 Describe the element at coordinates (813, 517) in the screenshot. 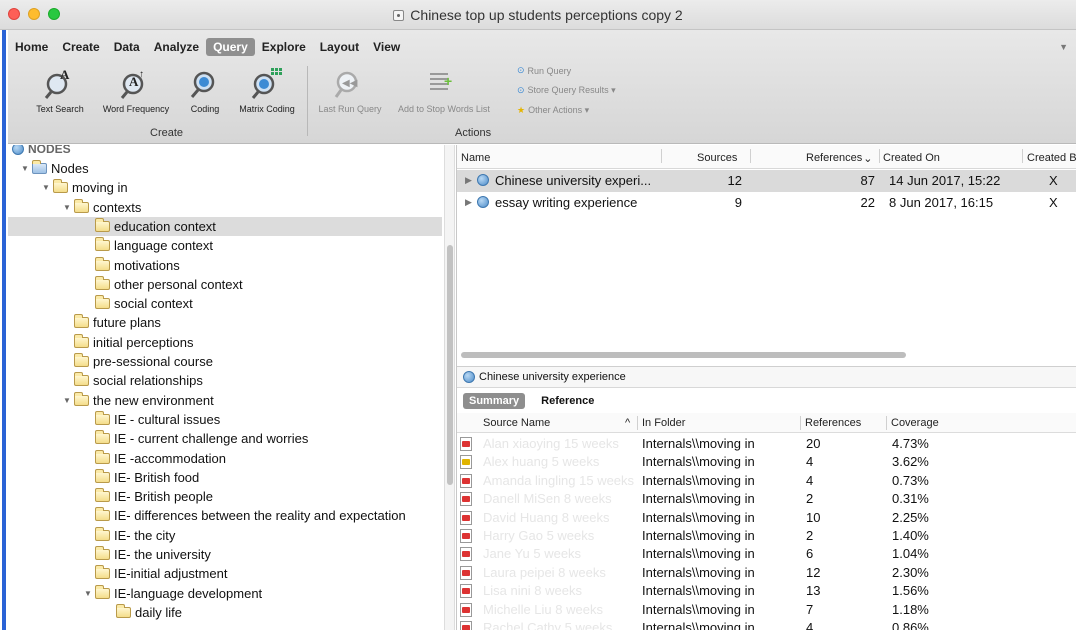

I see `cell-refs: 10` at that location.